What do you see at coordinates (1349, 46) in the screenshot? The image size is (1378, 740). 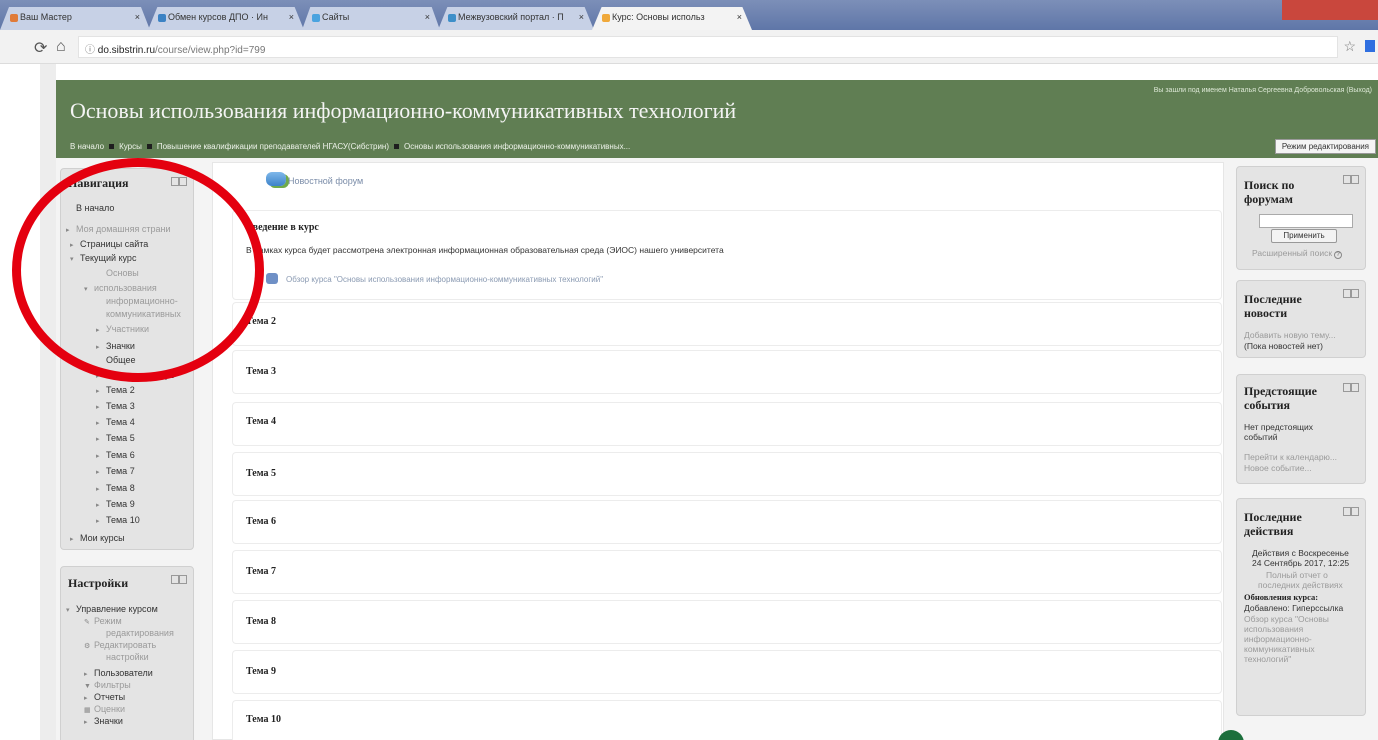 I see `bookmark-star-icon: ☆` at bounding box center [1349, 46].